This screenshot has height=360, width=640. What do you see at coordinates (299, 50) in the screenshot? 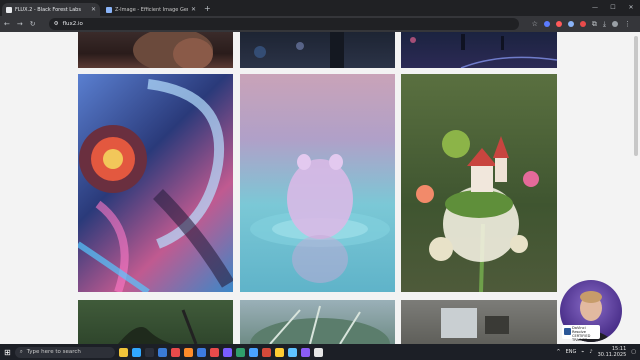
I see `street-art` at bounding box center [299, 50].